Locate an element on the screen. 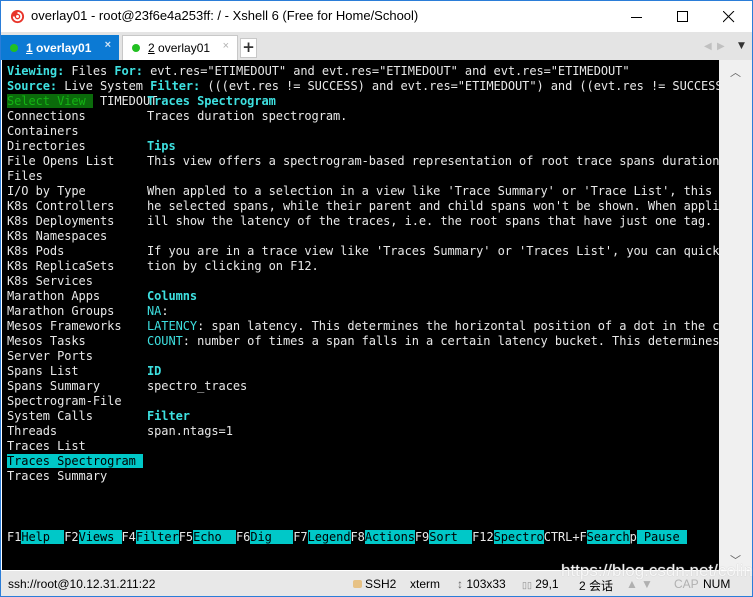 The image size is (753, 597). fkey-key: F4 is located at coordinates (128, 537).